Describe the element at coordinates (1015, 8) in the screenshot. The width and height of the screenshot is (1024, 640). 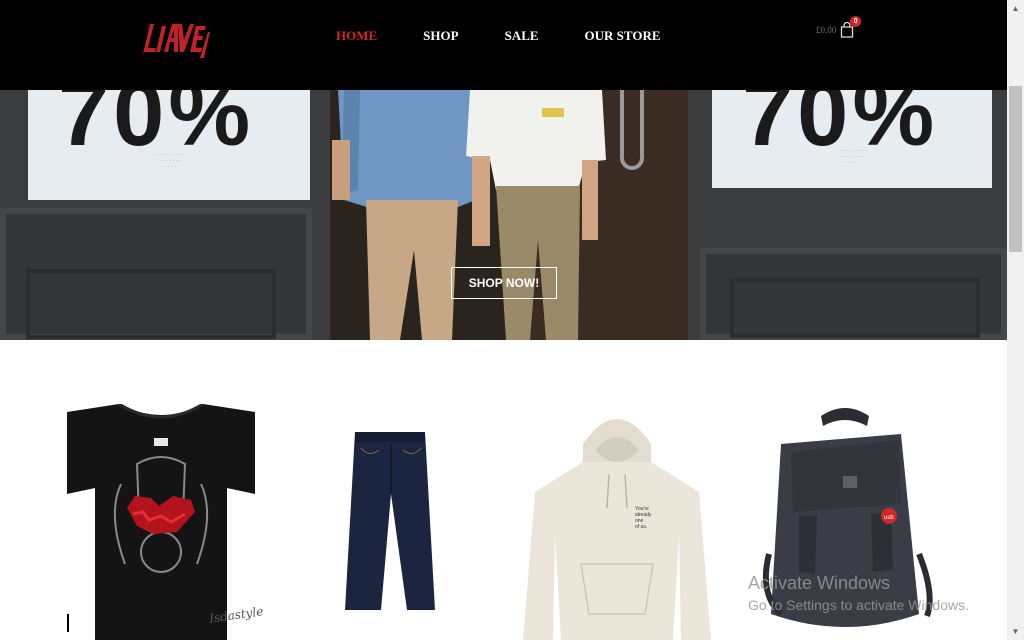
I see `scroll-up-arrow-icon: ▲` at that location.